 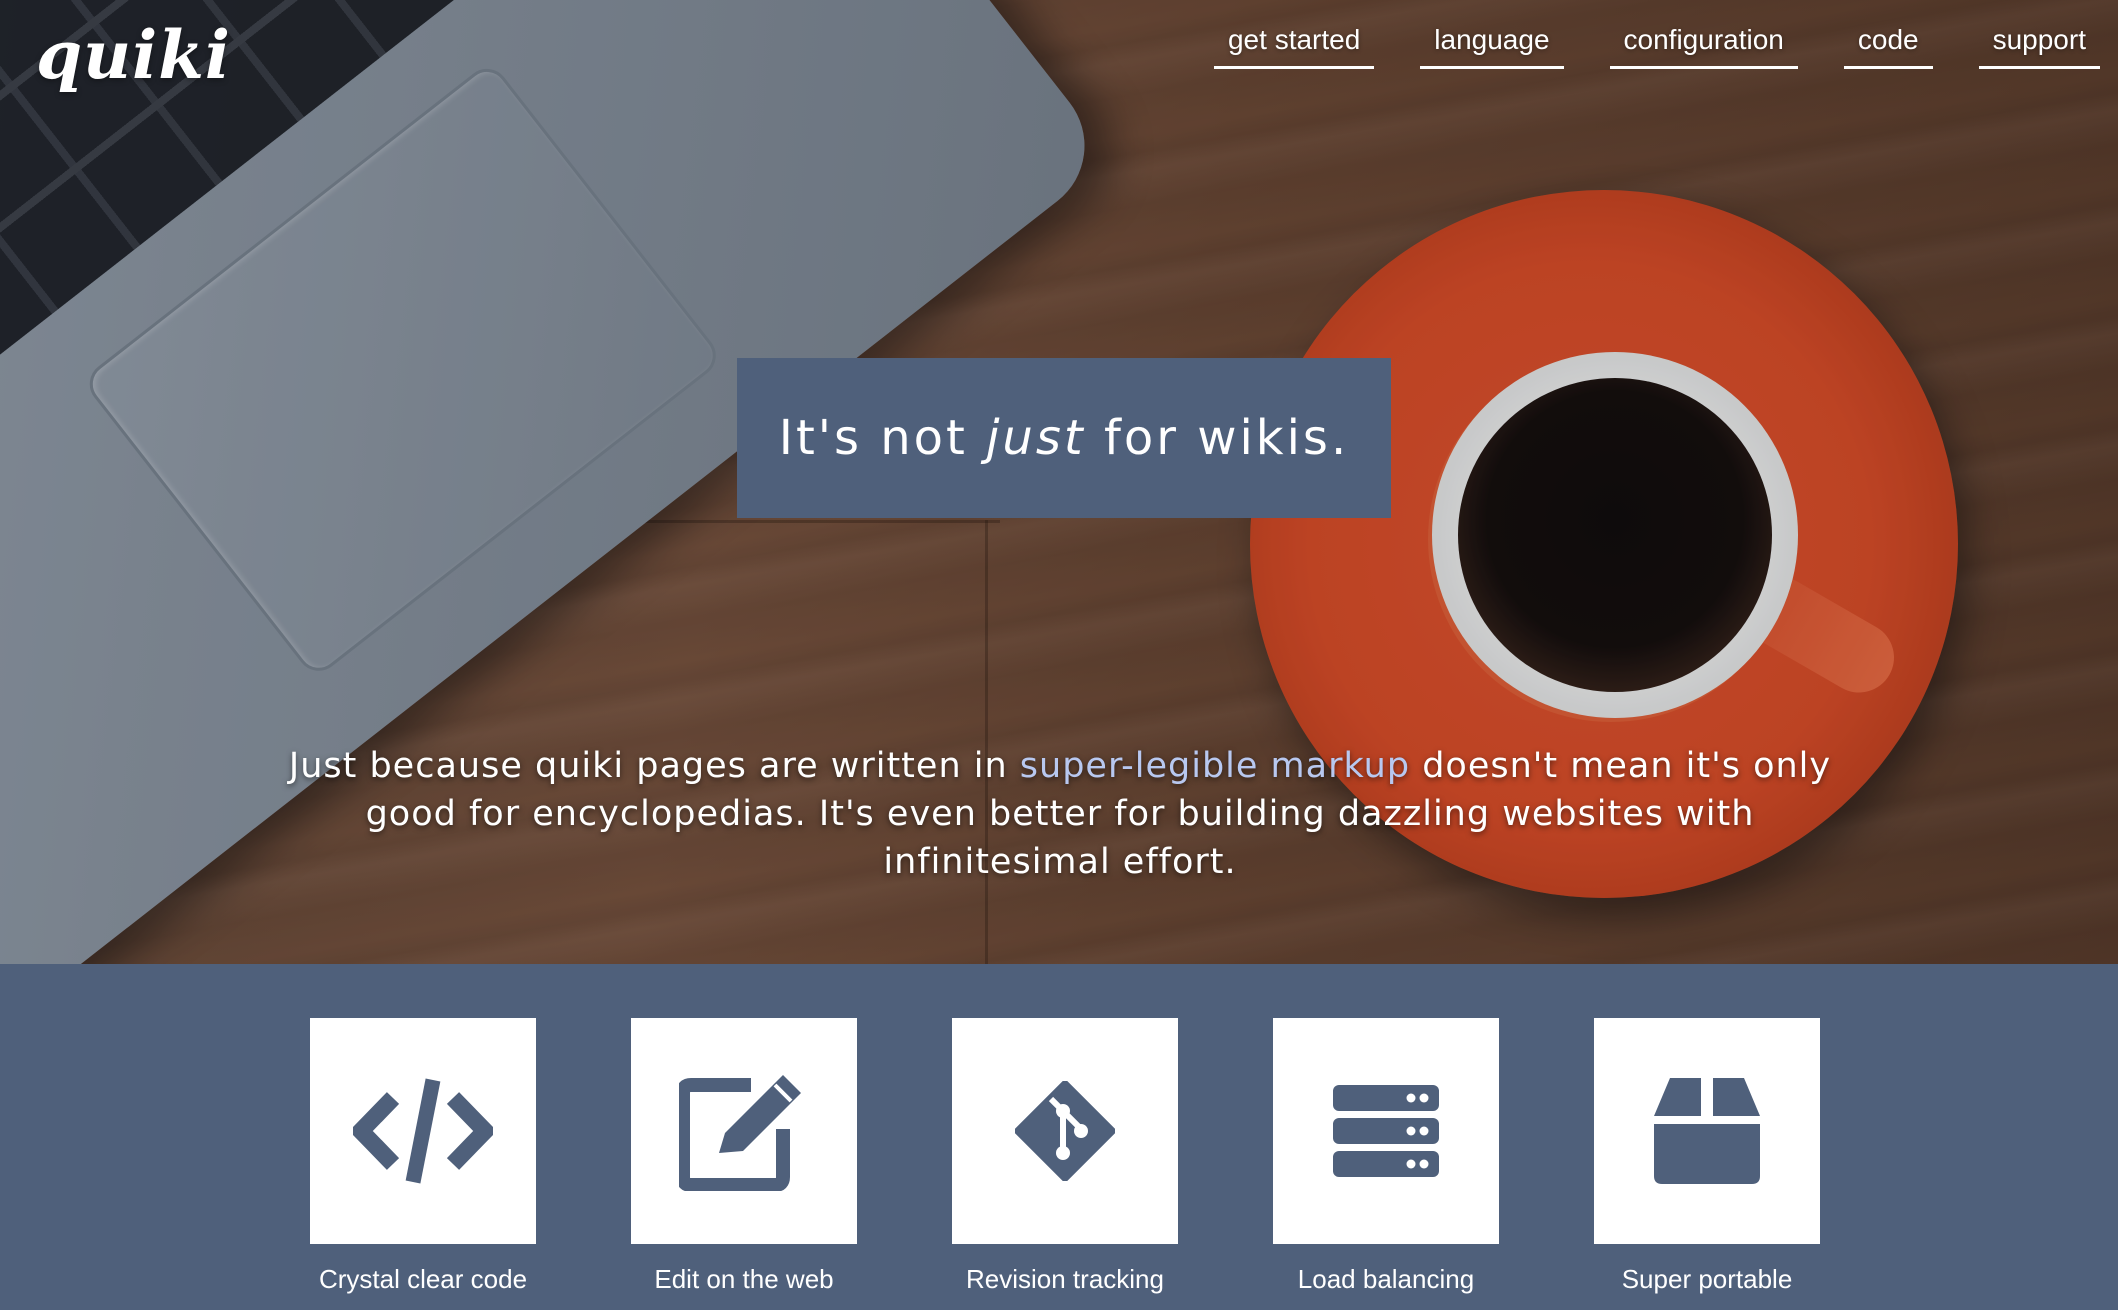 I want to click on box-icon, so click(x=1707, y=1131).